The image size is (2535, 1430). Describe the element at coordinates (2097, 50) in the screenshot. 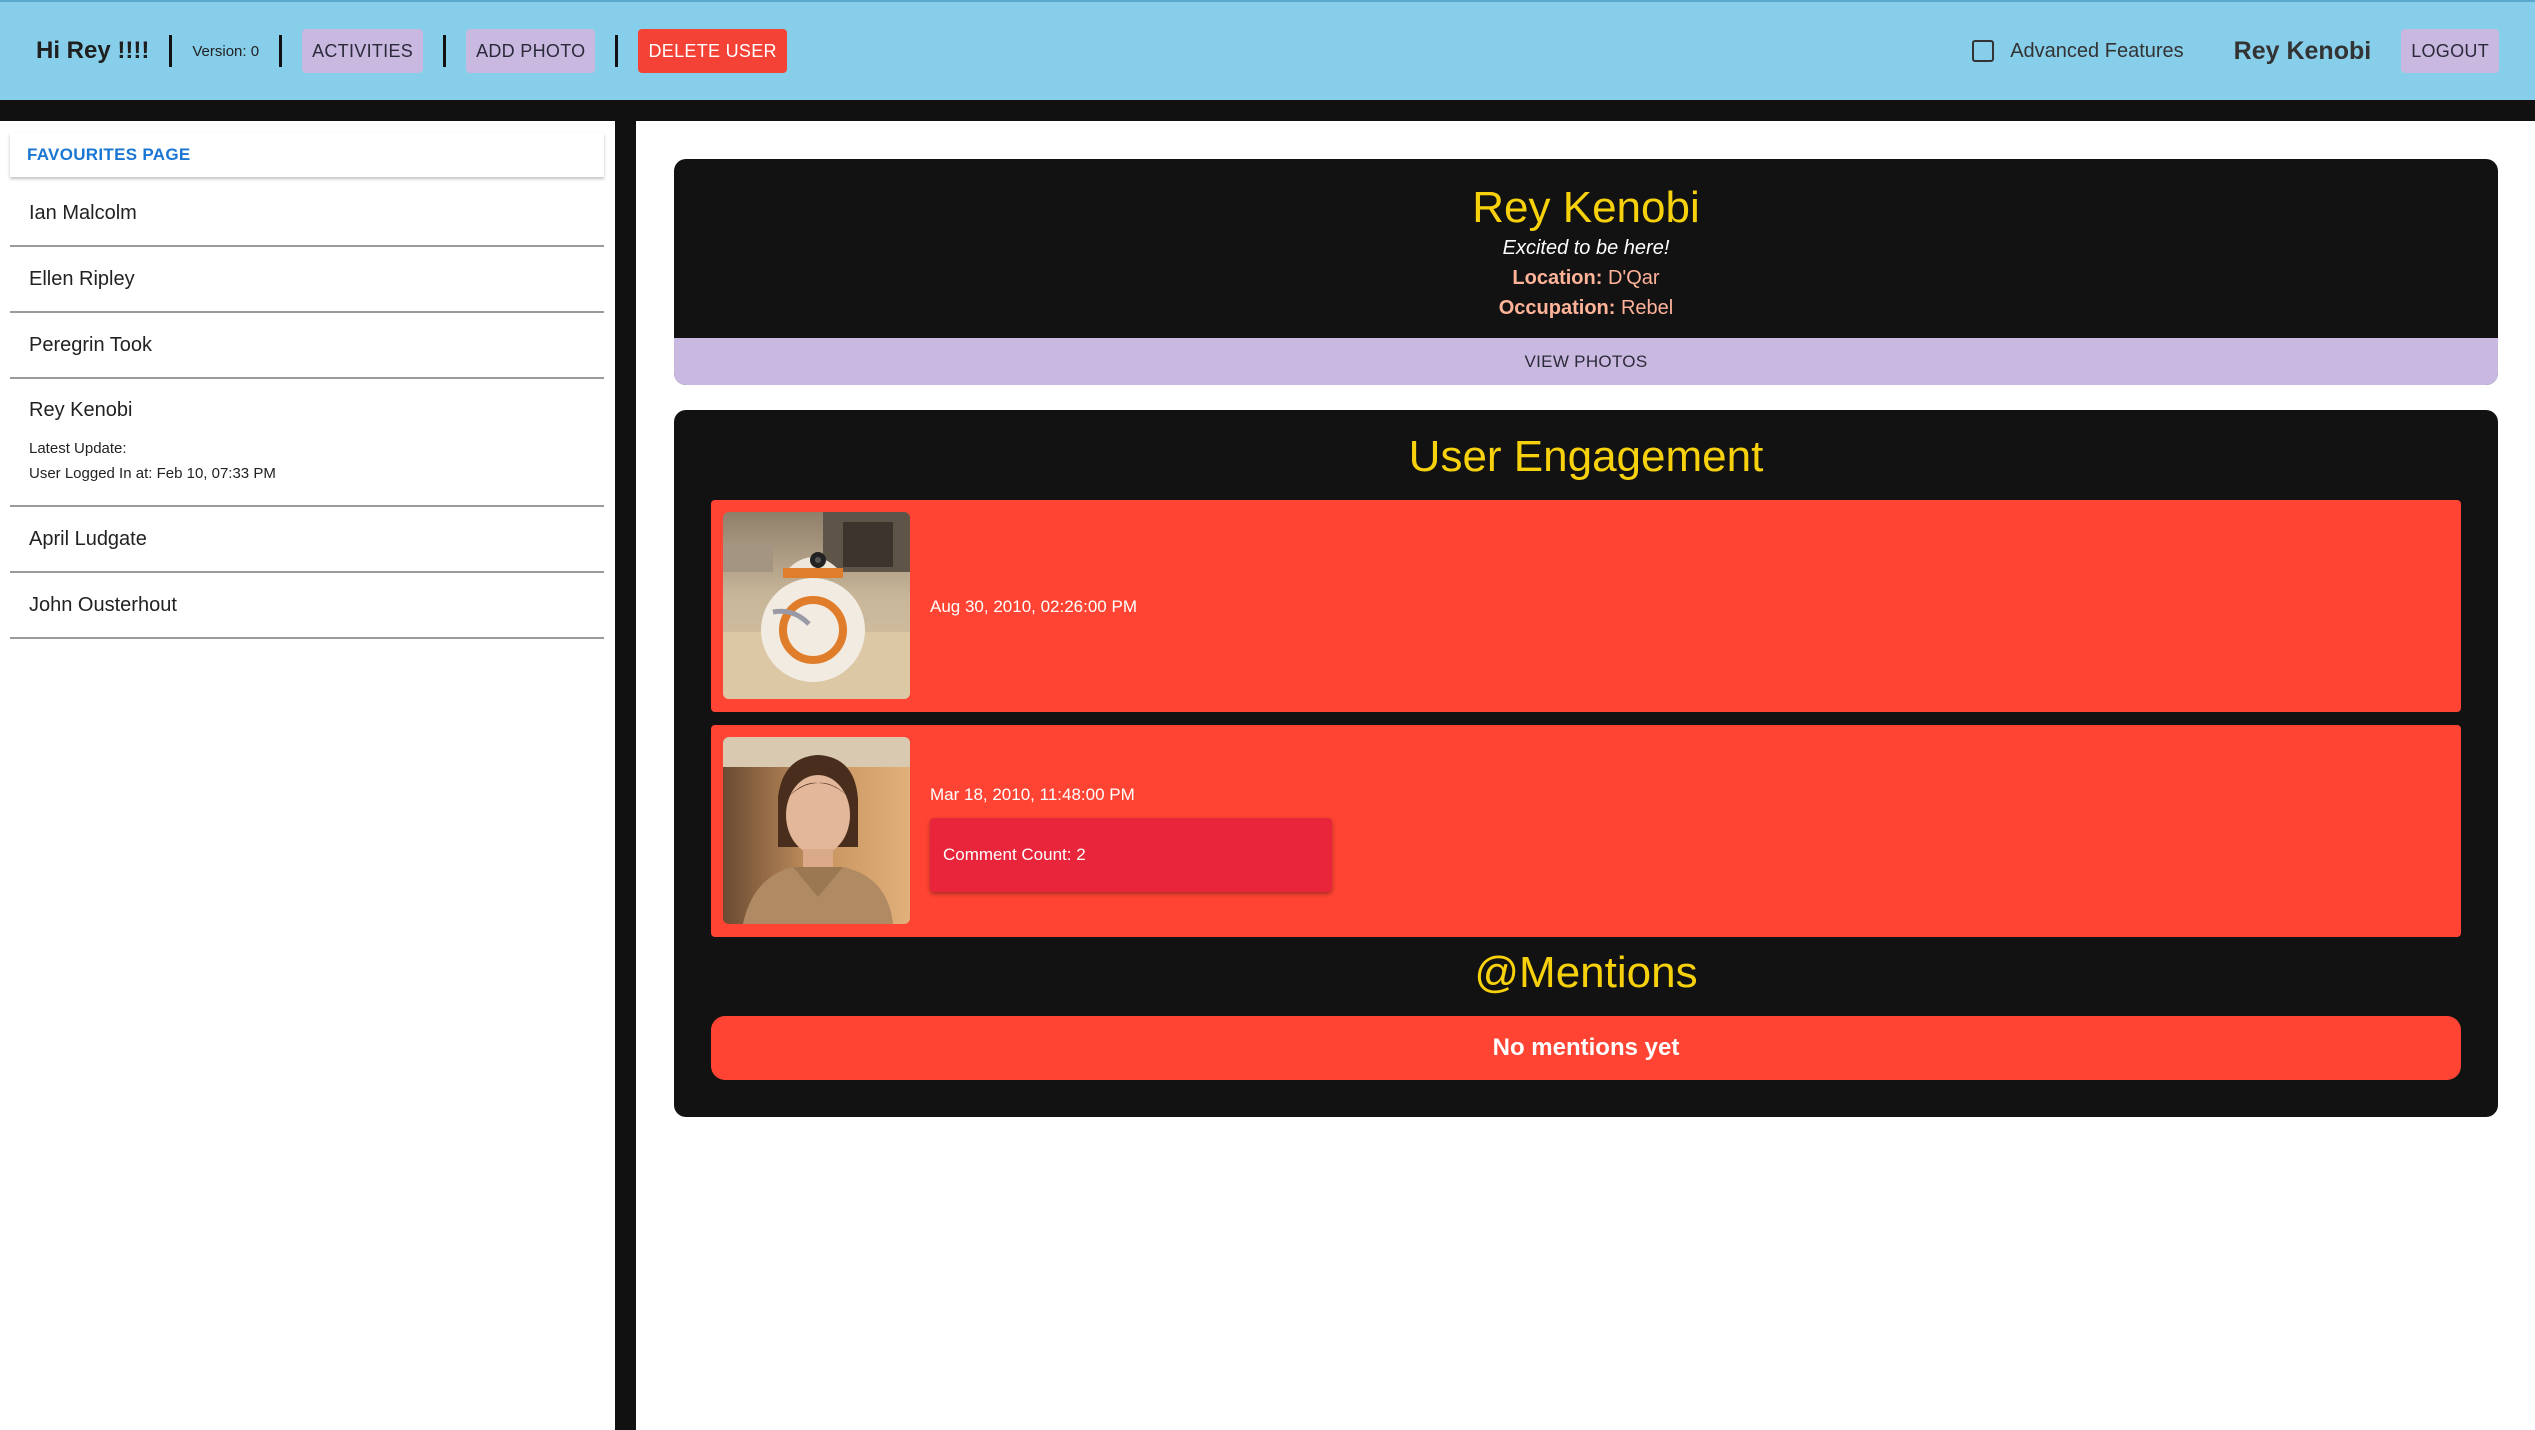

I see `advanced-features-label: Advanced Features` at that location.